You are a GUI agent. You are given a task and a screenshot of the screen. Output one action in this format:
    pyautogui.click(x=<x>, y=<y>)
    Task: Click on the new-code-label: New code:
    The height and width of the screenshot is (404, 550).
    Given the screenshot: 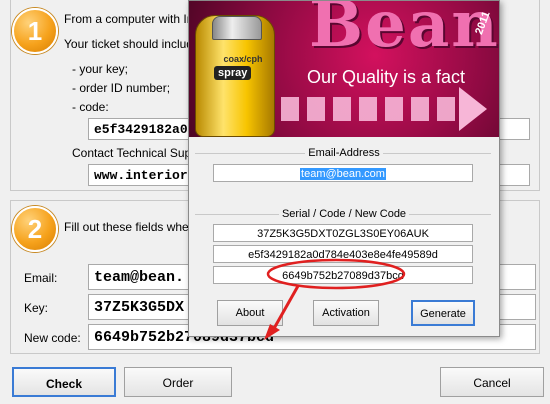 What is the action you would take?
    pyautogui.click(x=52, y=338)
    